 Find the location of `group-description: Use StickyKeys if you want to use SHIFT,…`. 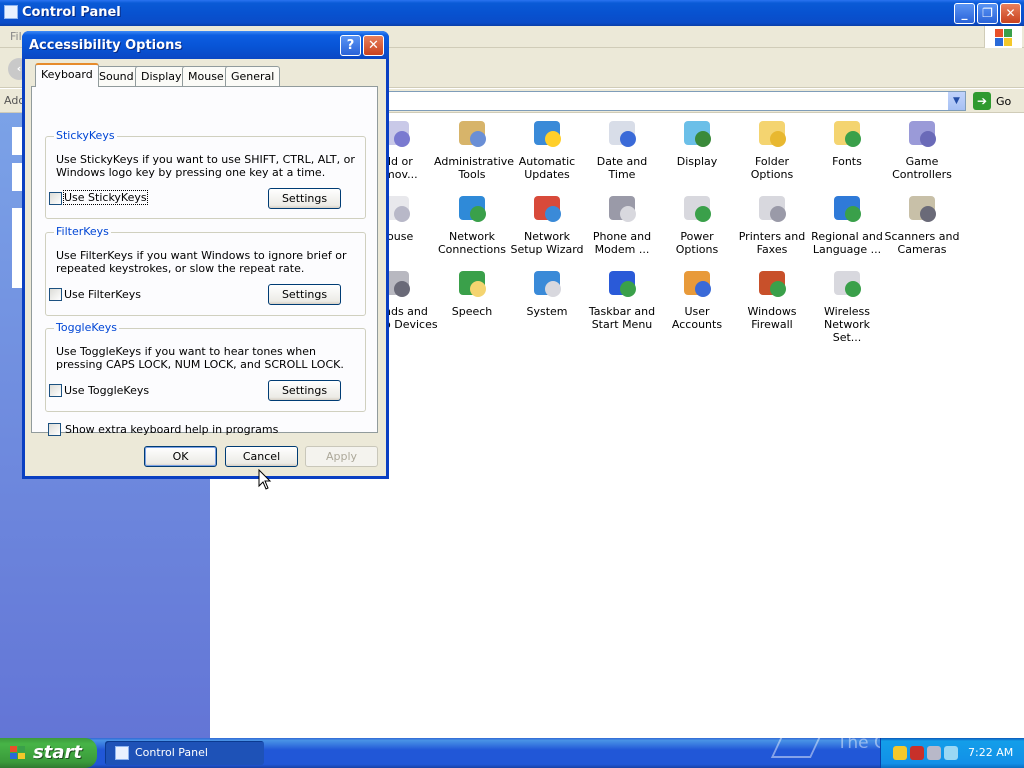

group-description: Use StickyKeys if you want to use SHIFT,… is located at coordinates (205, 166).